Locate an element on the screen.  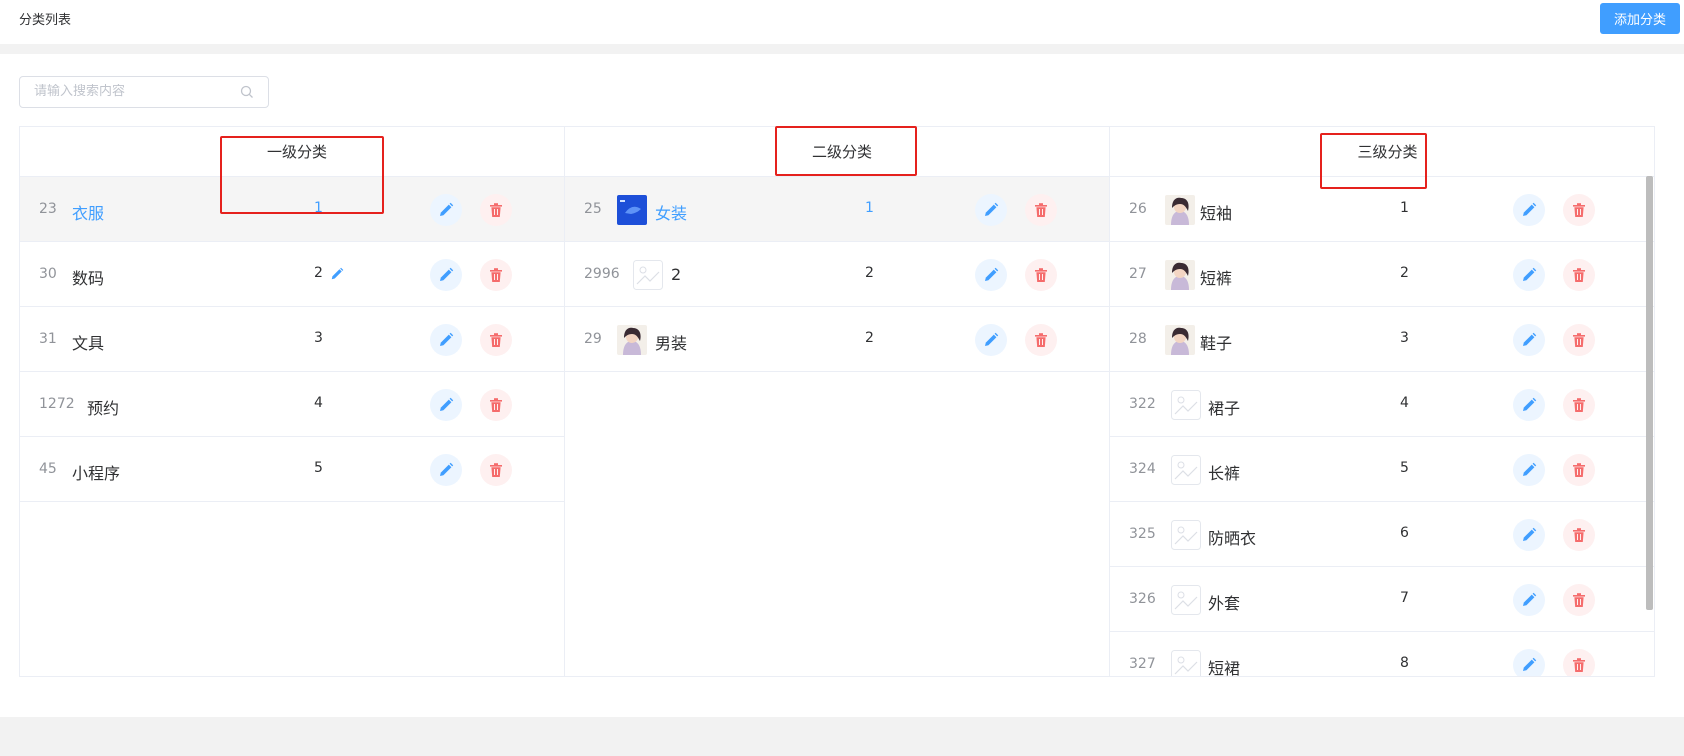
category-row: 324 长裤 5 is located at coordinates (1382, 469).